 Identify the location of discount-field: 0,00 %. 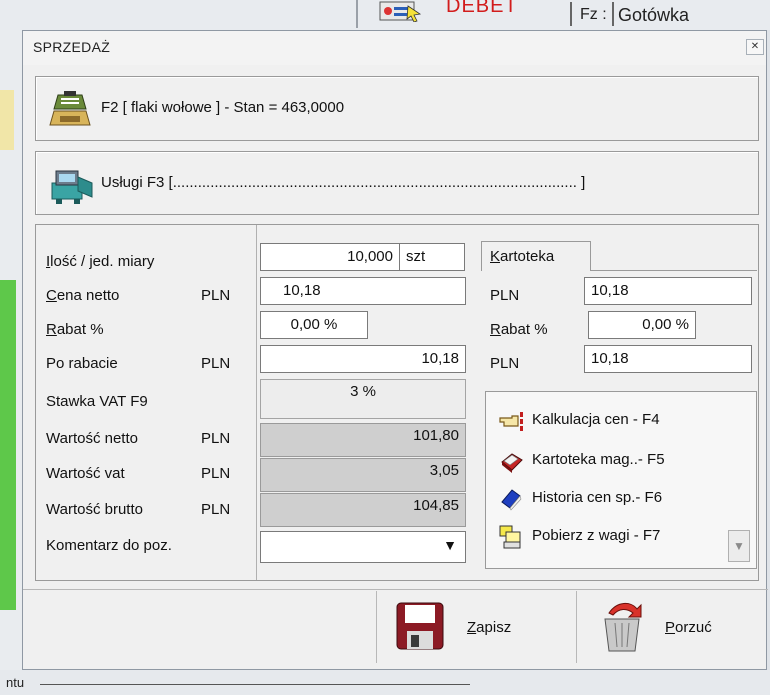
(314, 325).